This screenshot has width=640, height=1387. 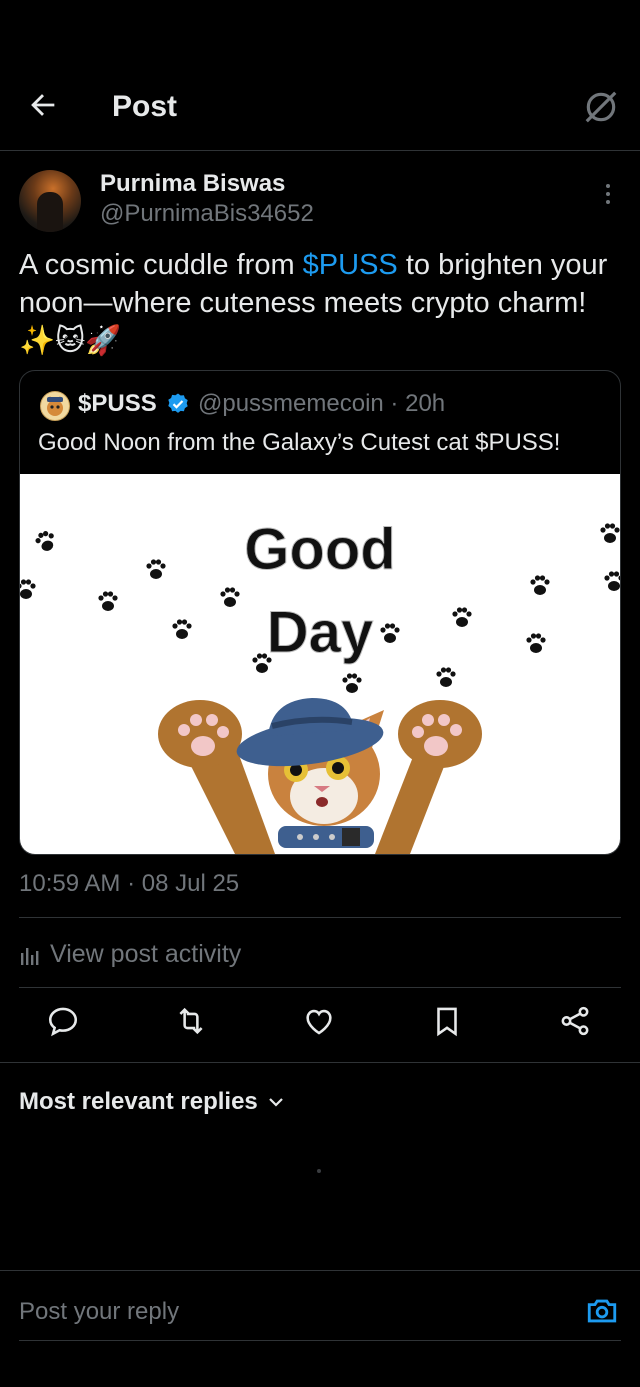 I want to click on author-avatar, so click(x=50, y=201).